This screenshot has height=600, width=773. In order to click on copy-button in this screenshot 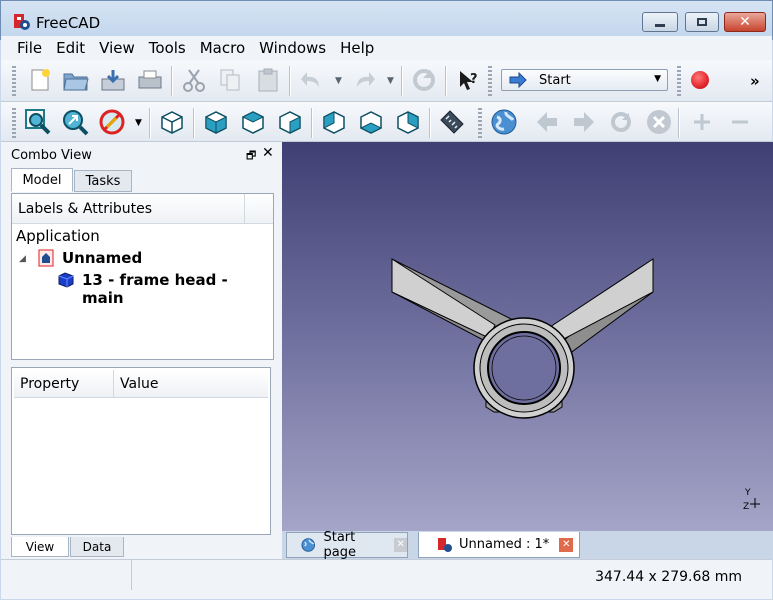, I will do `click(230, 80)`.